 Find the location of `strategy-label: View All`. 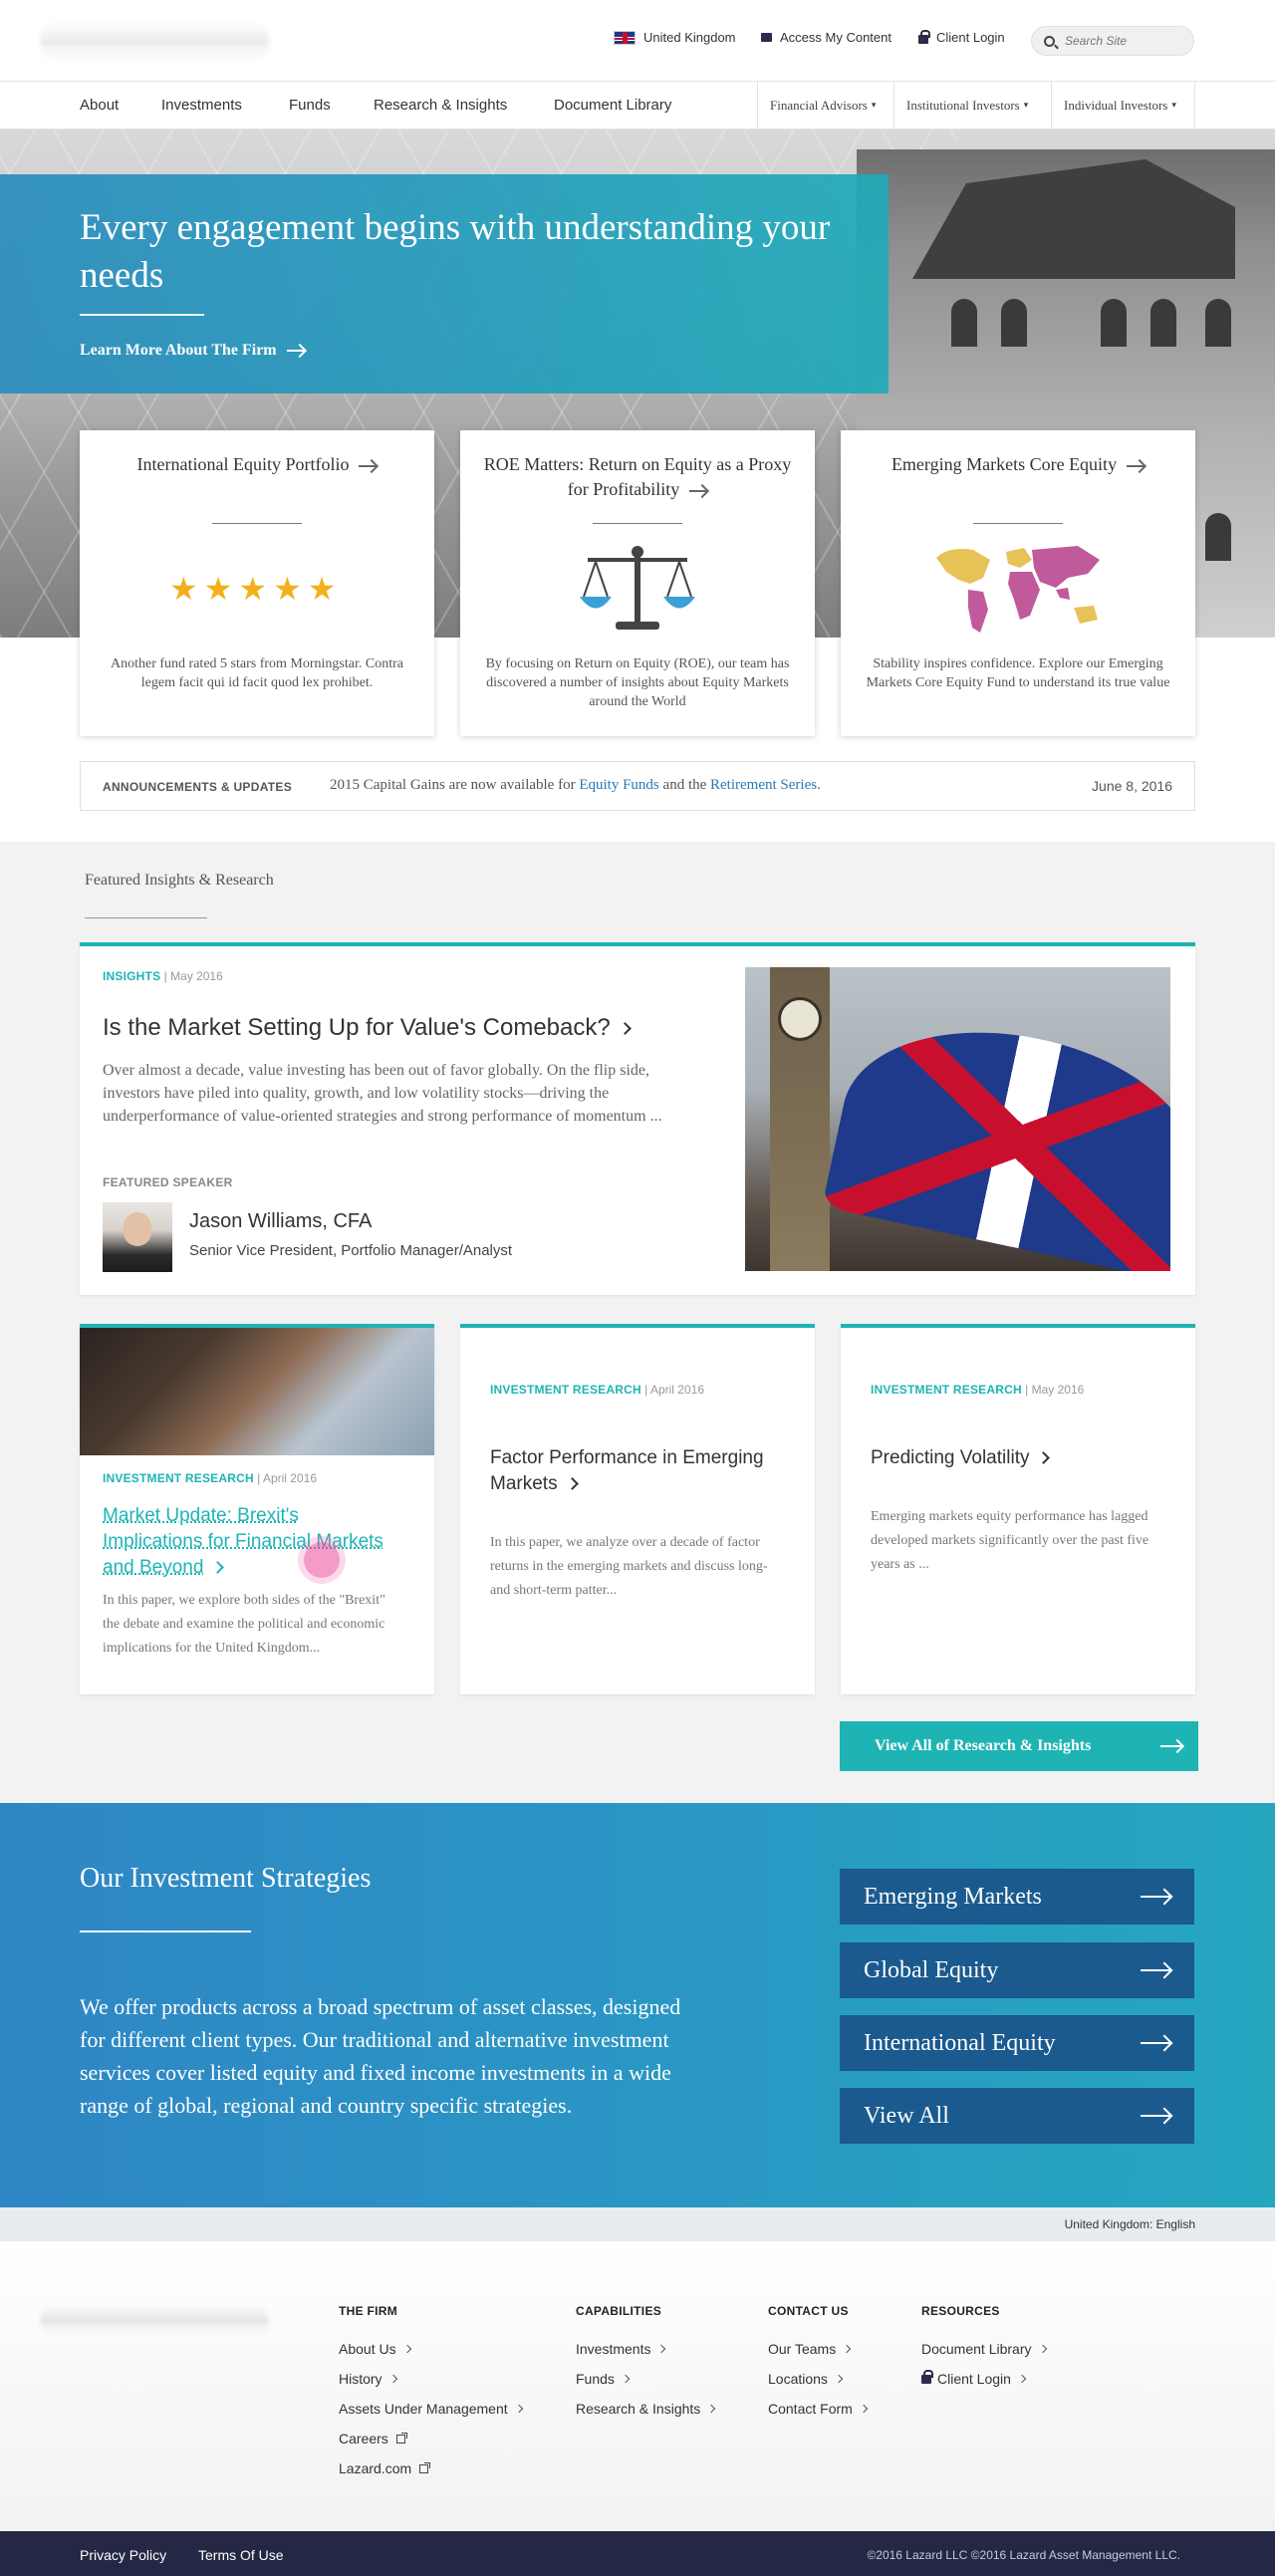

strategy-label: View All is located at coordinates (906, 2115).